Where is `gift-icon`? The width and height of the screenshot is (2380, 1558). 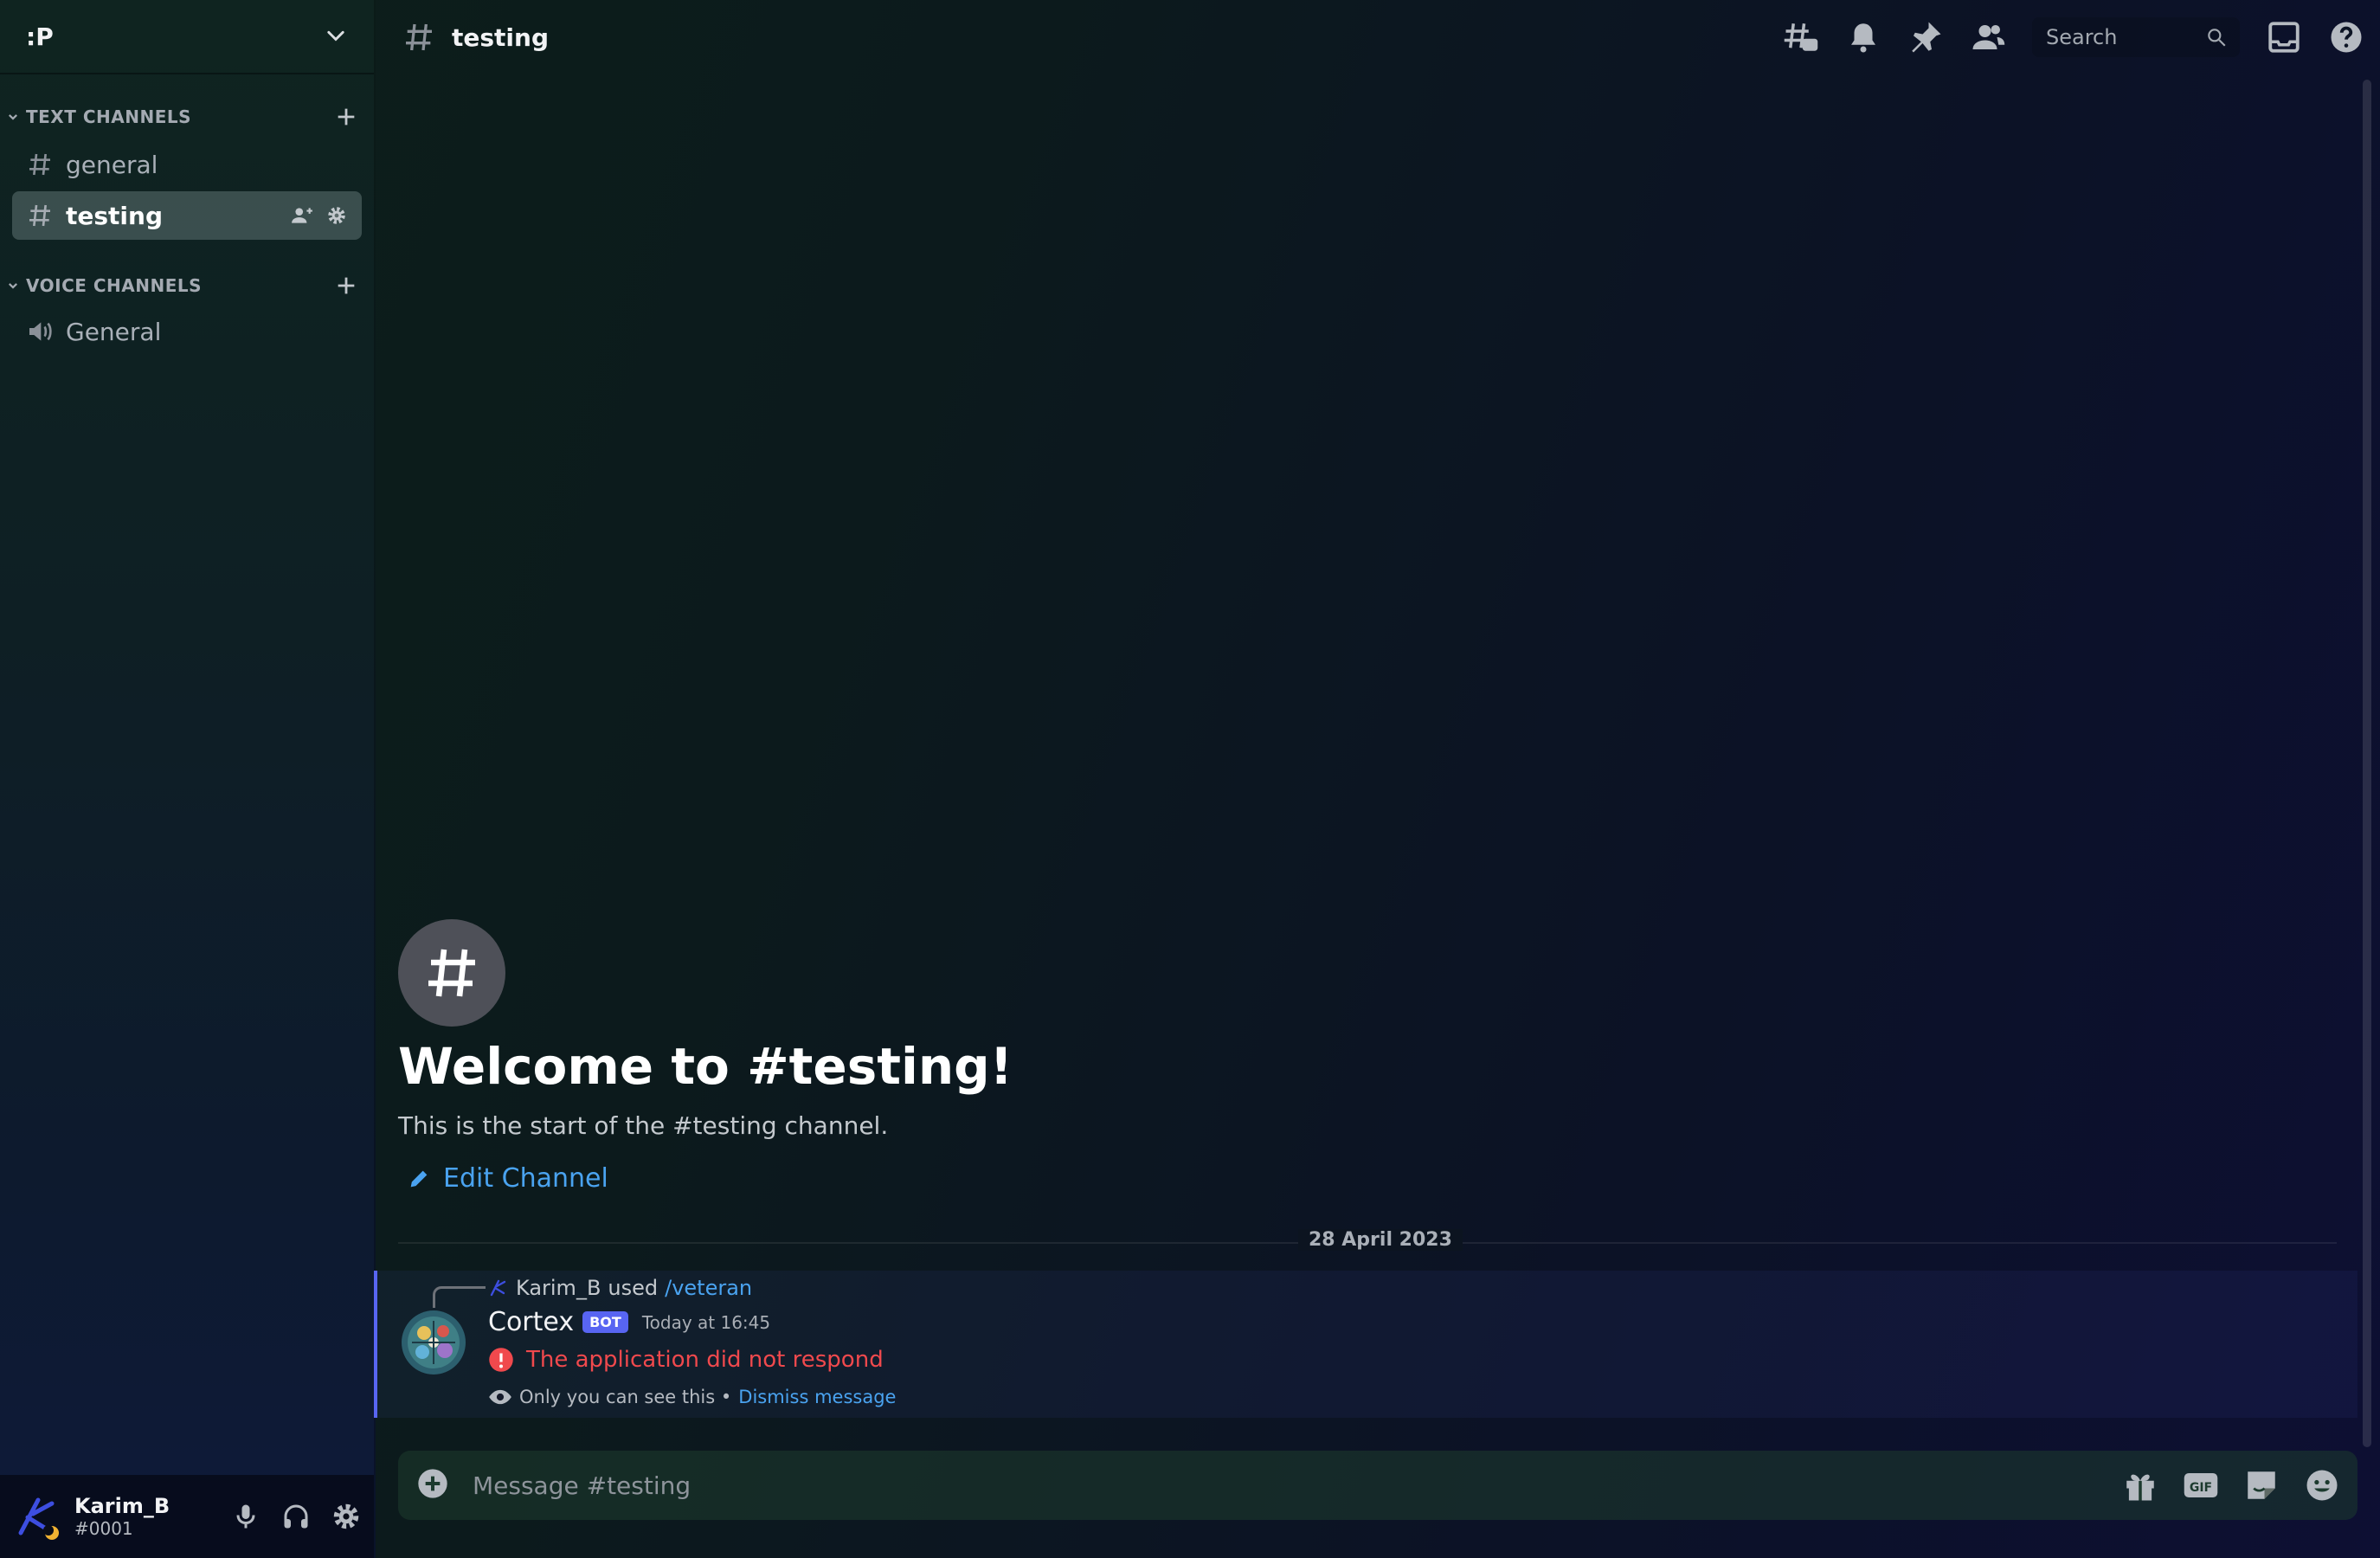
gift-icon is located at coordinates (2140, 1485).